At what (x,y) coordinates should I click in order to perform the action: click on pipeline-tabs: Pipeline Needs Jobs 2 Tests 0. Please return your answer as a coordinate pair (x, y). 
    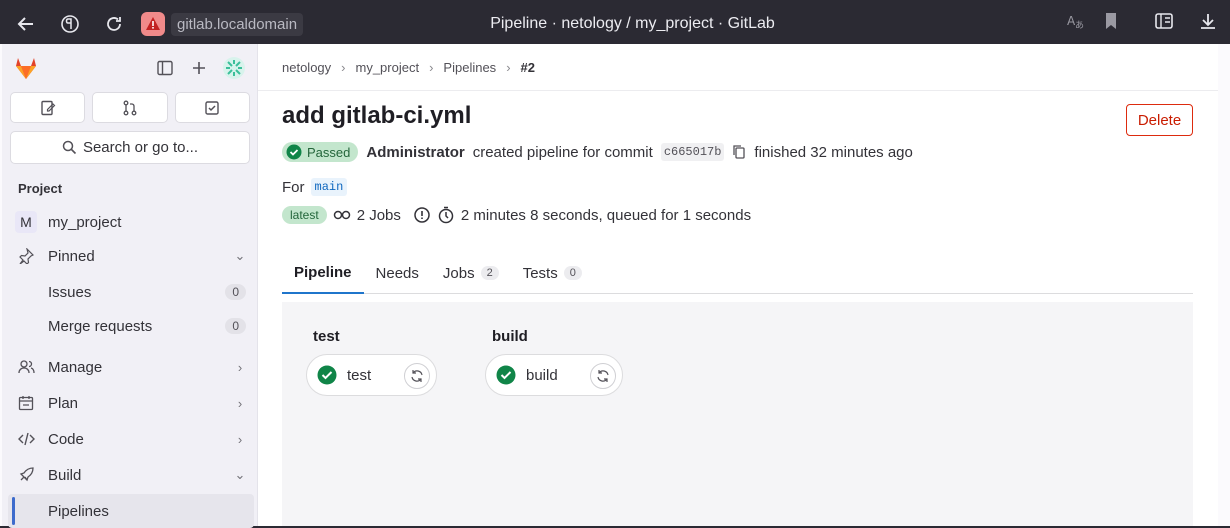
    Looking at the image, I should click on (737, 273).